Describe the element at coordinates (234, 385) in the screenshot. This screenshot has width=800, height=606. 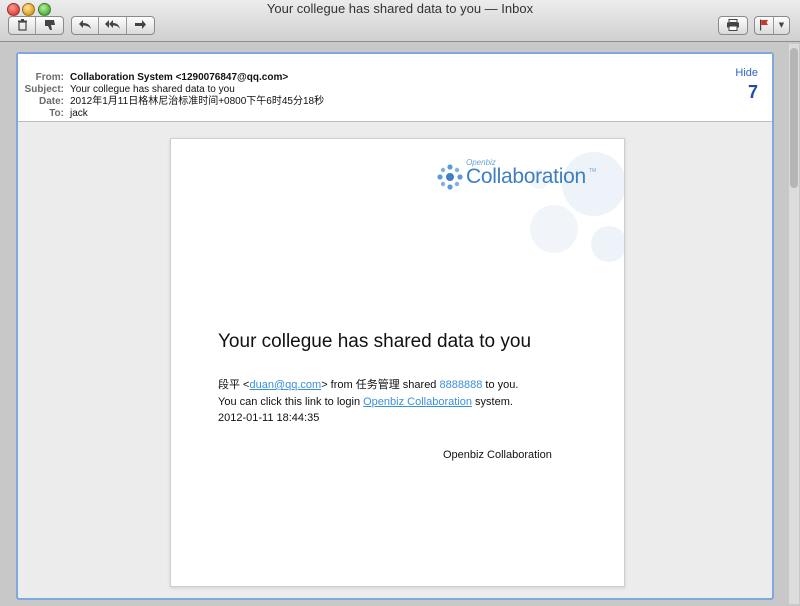
I see `sender-name: 段平 <` at that location.